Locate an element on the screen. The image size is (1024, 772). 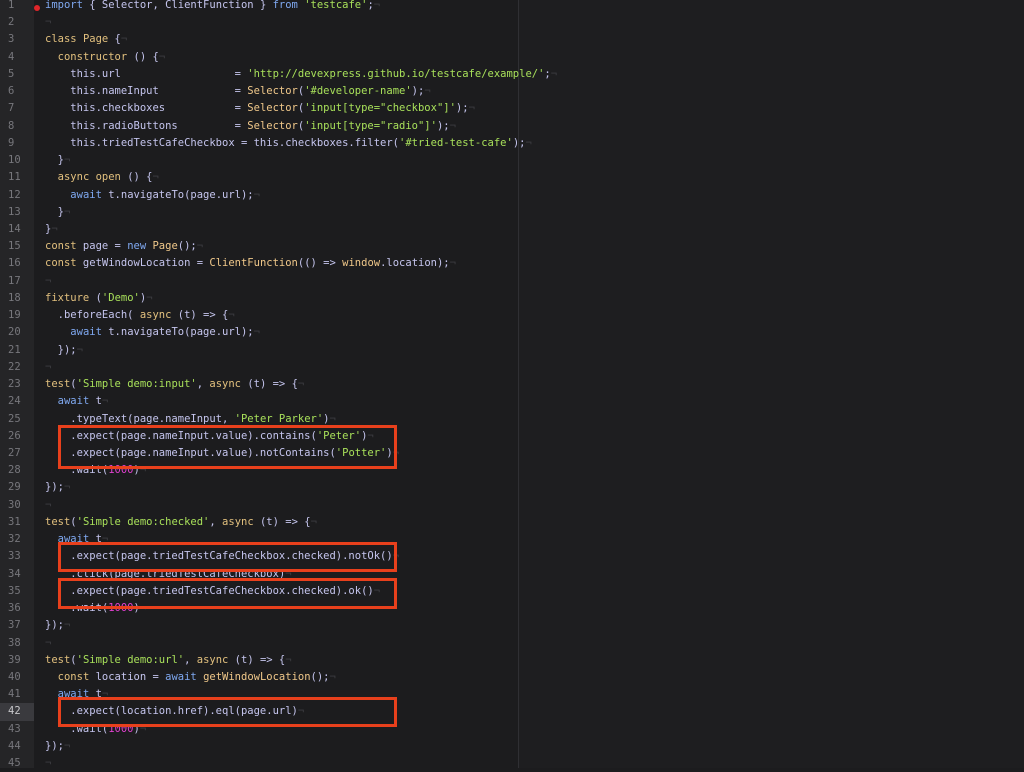
line-number: 15 is located at coordinates (17, 246).